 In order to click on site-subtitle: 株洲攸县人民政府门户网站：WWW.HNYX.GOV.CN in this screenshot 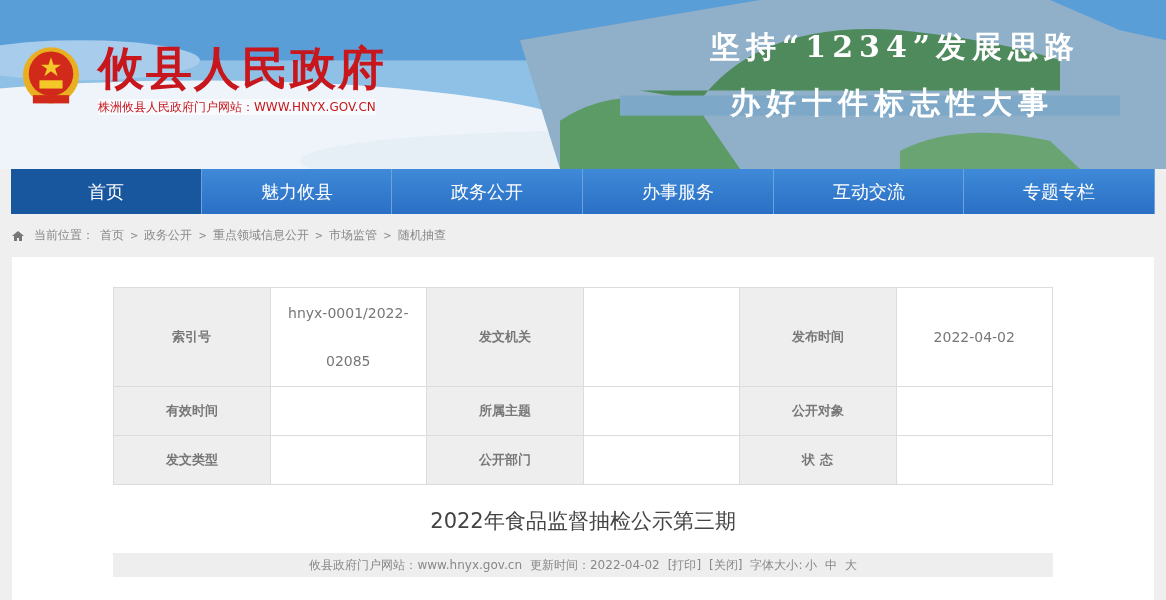, I will do `click(237, 106)`.